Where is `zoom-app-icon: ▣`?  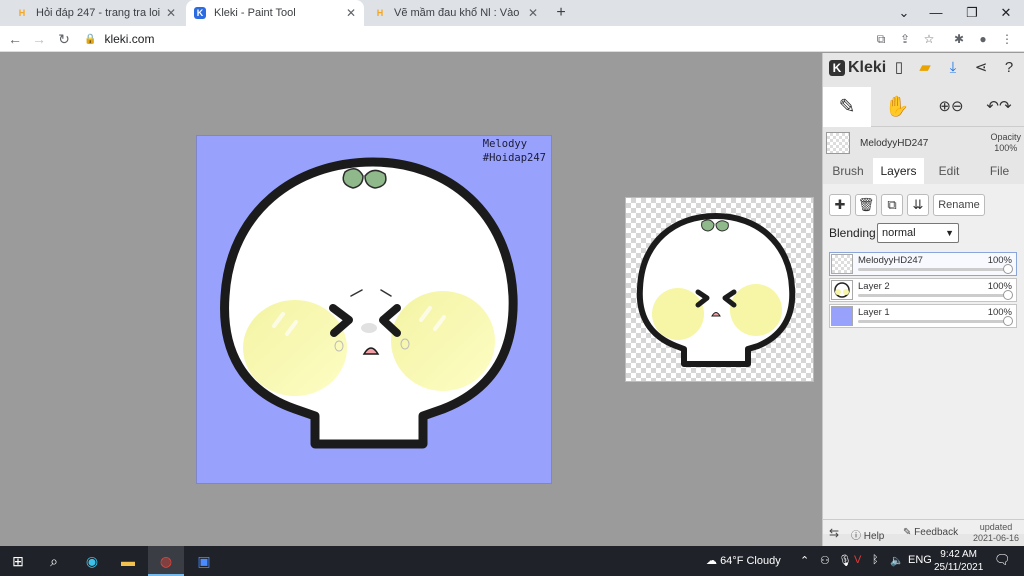
zoom-app-icon: ▣ is located at coordinates (204, 561).